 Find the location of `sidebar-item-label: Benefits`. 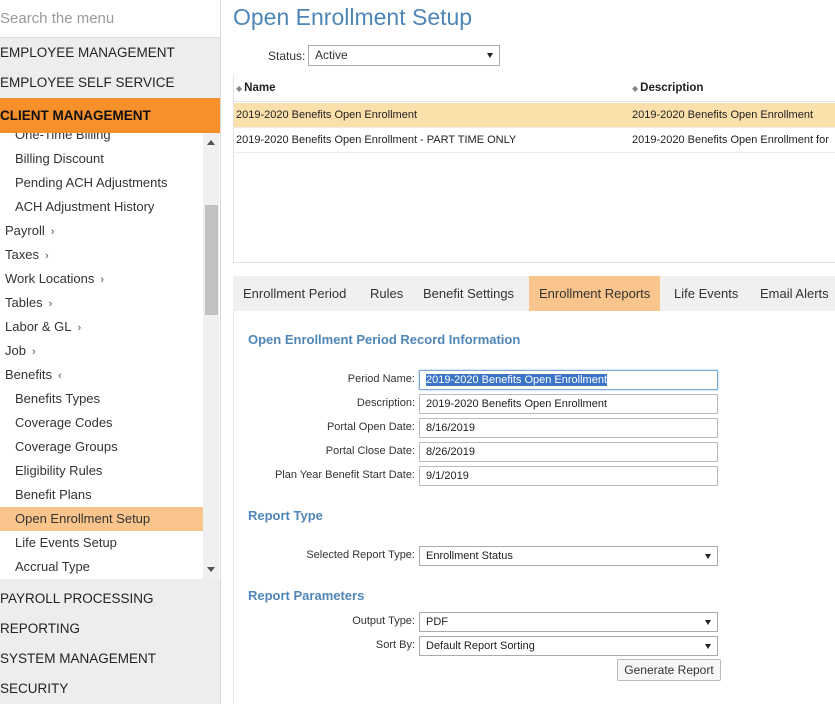

sidebar-item-label: Benefits is located at coordinates (28, 374).